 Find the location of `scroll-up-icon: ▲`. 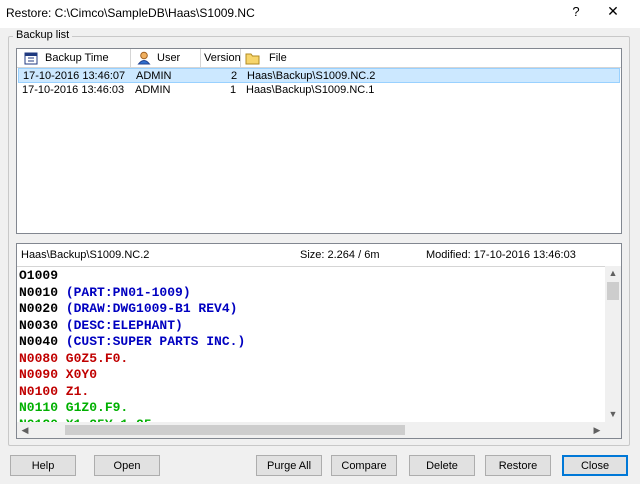

scroll-up-icon: ▲ is located at coordinates (613, 273).